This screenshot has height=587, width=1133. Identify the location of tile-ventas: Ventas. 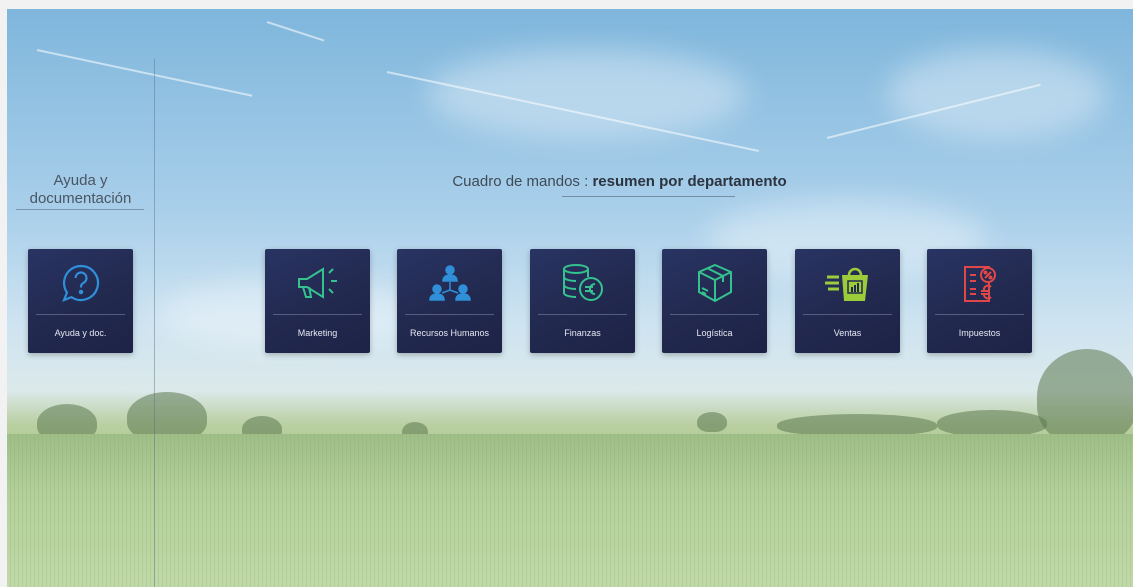
(847, 301).